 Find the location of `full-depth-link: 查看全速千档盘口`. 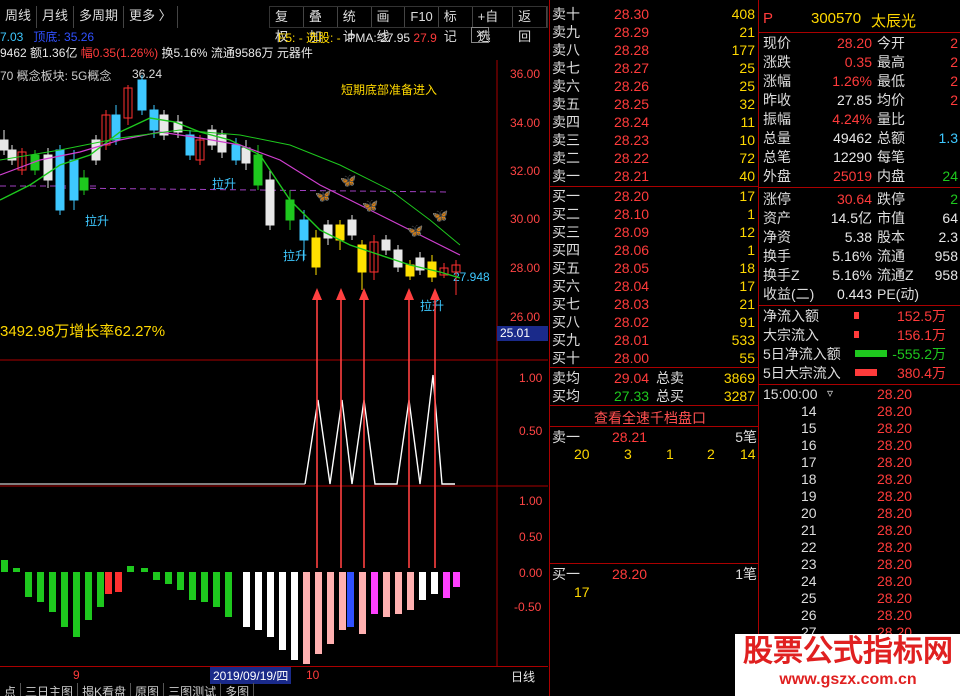

full-depth-link: 查看全速千档盘口 is located at coordinates (650, 418).